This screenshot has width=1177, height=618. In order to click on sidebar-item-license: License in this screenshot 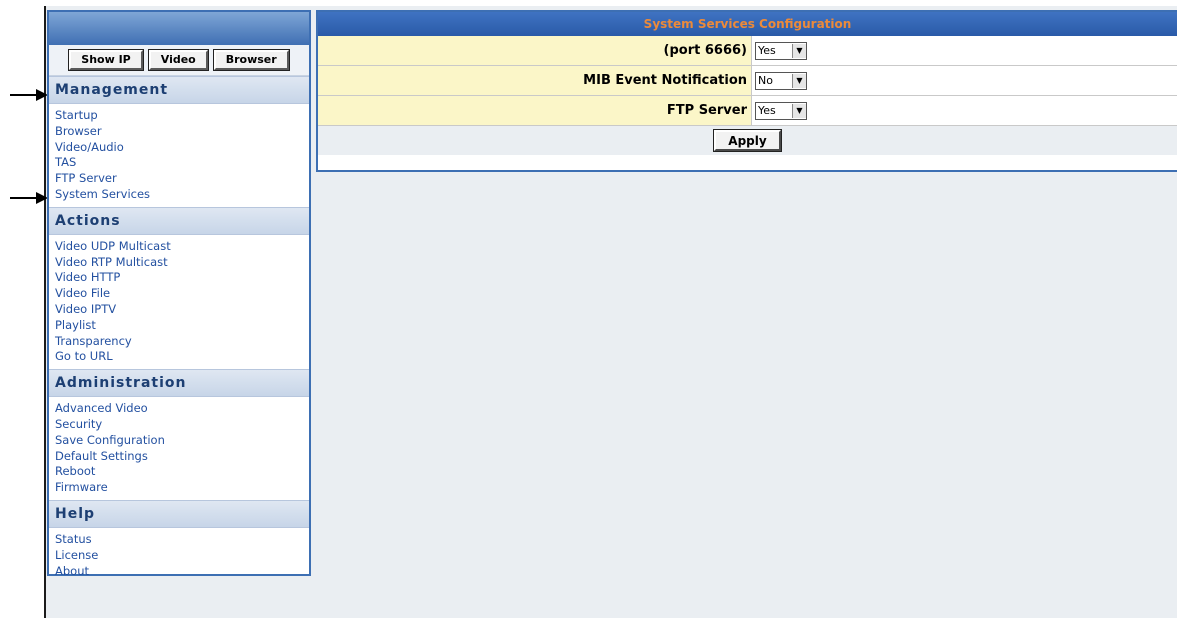, I will do `click(182, 556)`.